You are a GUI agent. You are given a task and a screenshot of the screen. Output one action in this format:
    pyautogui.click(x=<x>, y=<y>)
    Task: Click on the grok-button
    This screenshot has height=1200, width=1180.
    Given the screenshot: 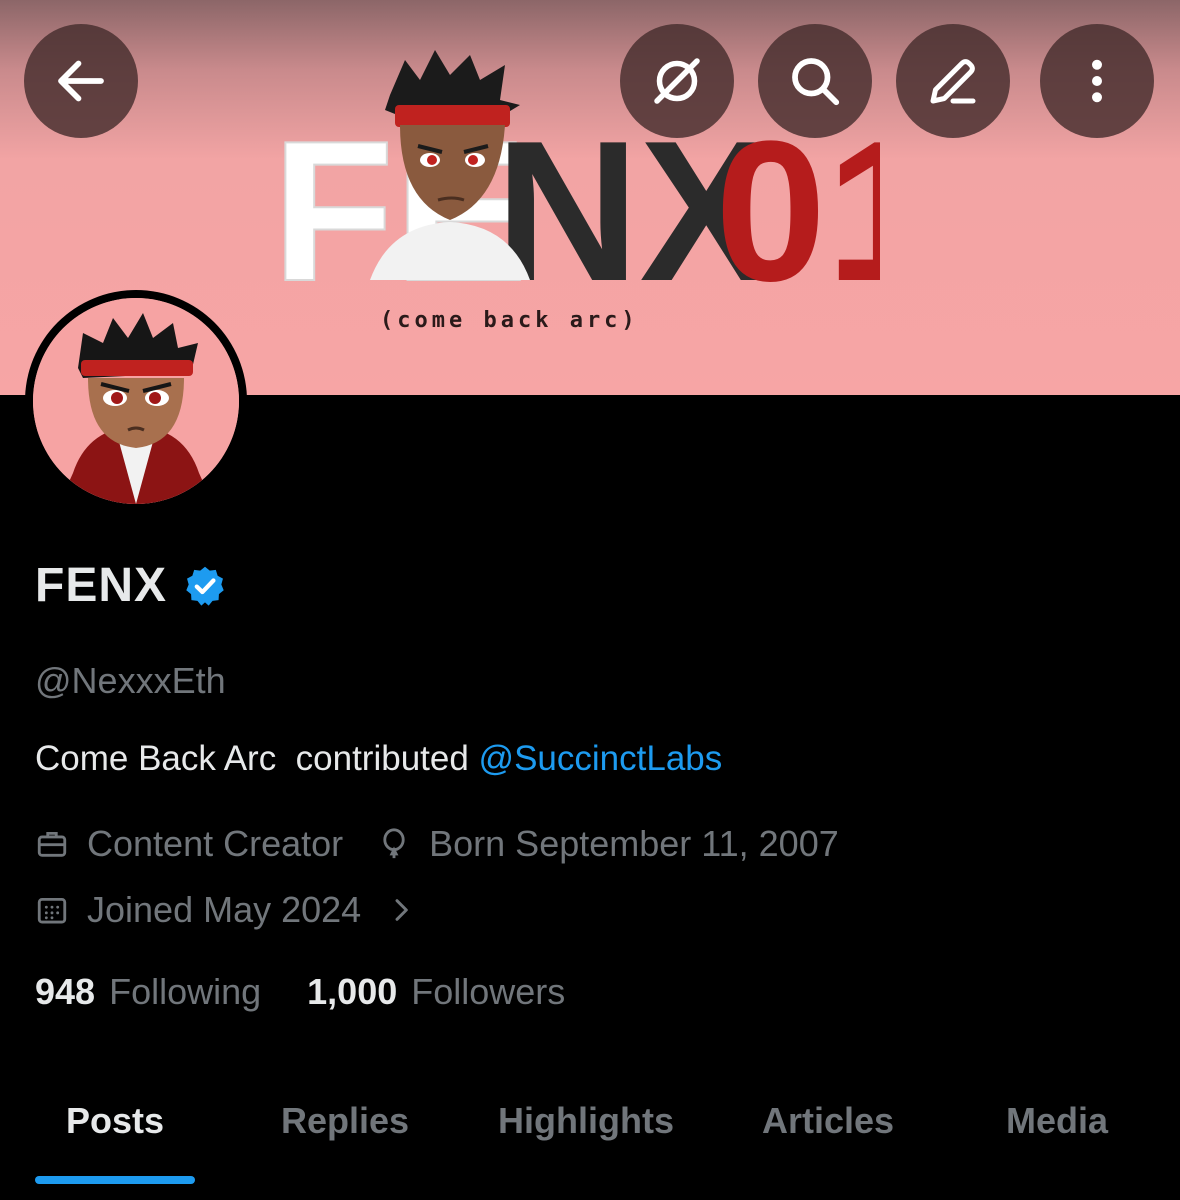 What is the action you would take?
    pyautogui.click(x=677, y=81)
    